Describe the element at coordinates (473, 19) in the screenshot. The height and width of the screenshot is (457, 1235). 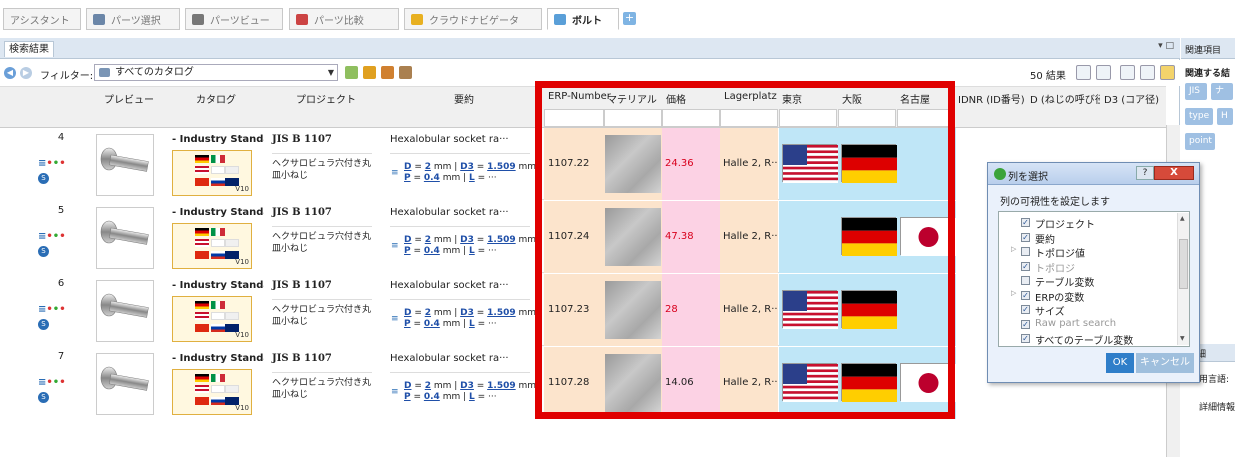
I see `tab-cloud-navigator: クラウドナビゲータ` at that location.